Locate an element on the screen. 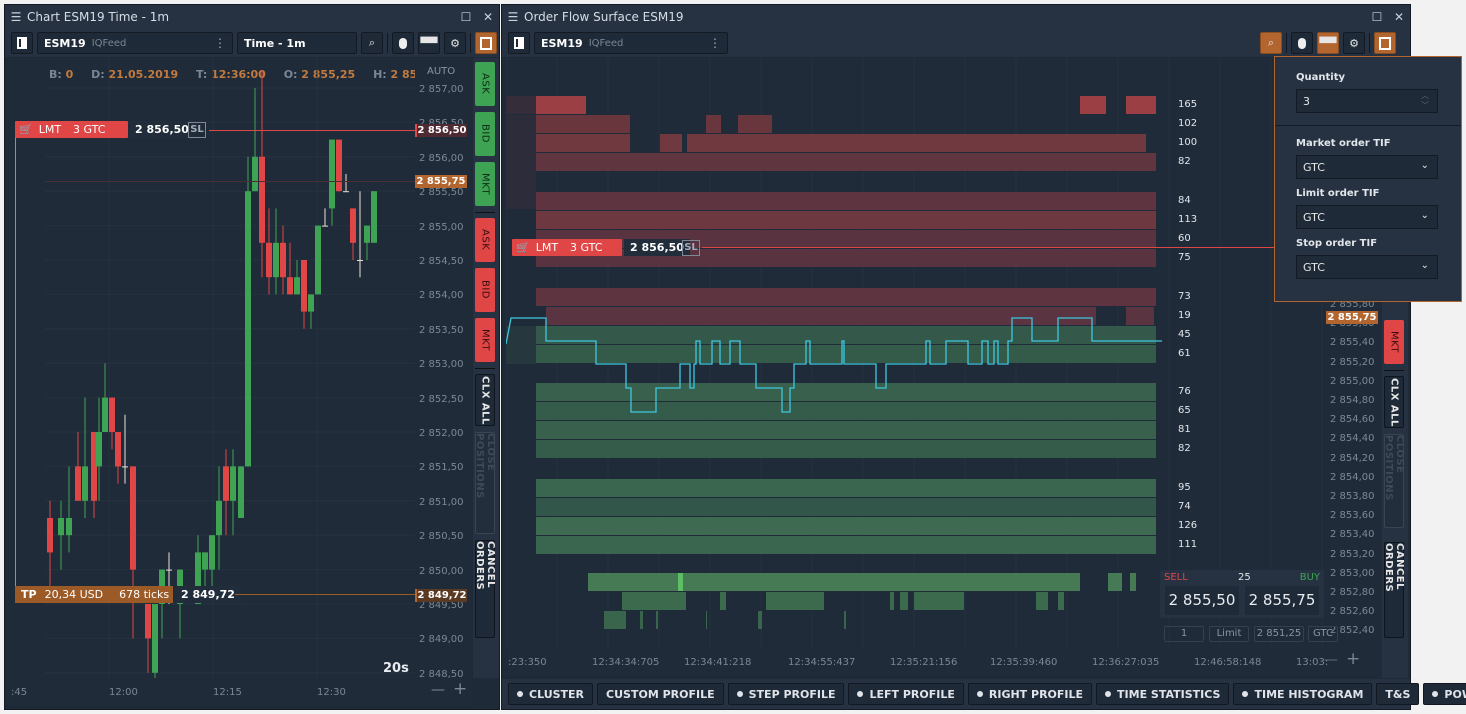 This screenshot has height=714, width=1466. tab-step-profile: STEP PROFILE is located at coordinates (786, 694).